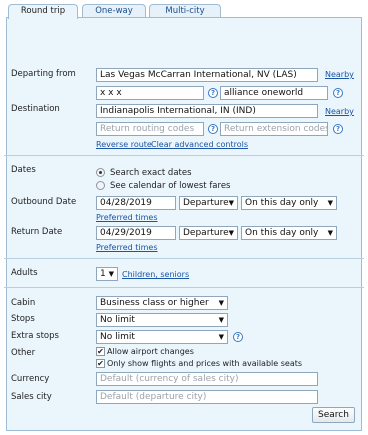  Describe the element at coordinates (185, 11) in the screenshot. I see `tab-multi-city: Multi-city` at that location.